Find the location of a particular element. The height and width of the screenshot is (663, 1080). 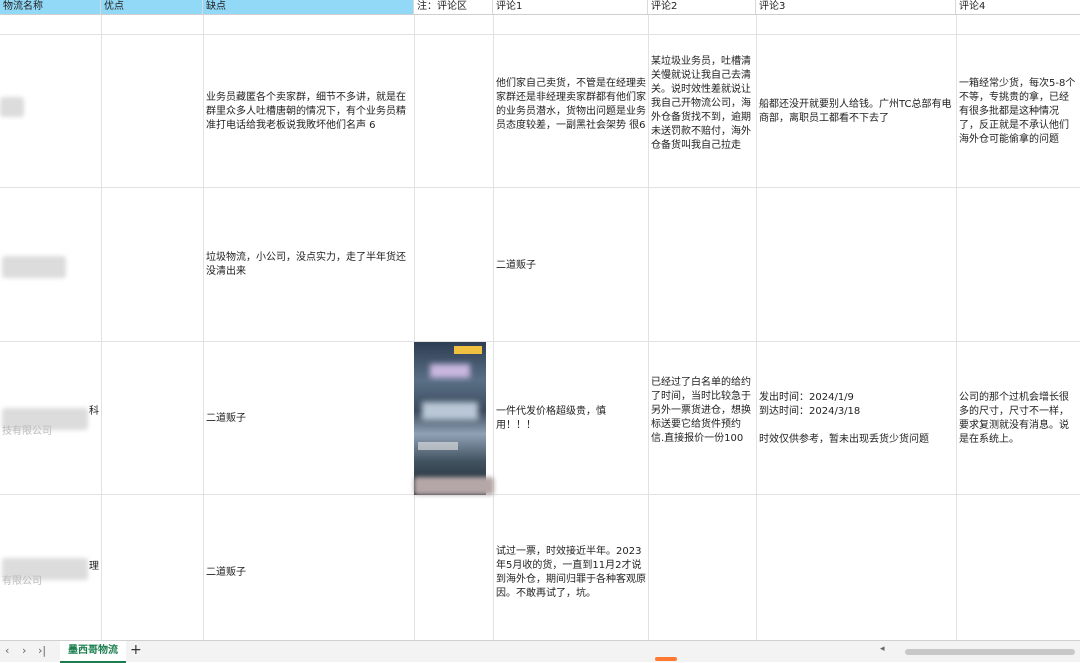

row3-comment1: 一件代发价格超级贵，慎用！！！ is located at coordinates (561, 419).